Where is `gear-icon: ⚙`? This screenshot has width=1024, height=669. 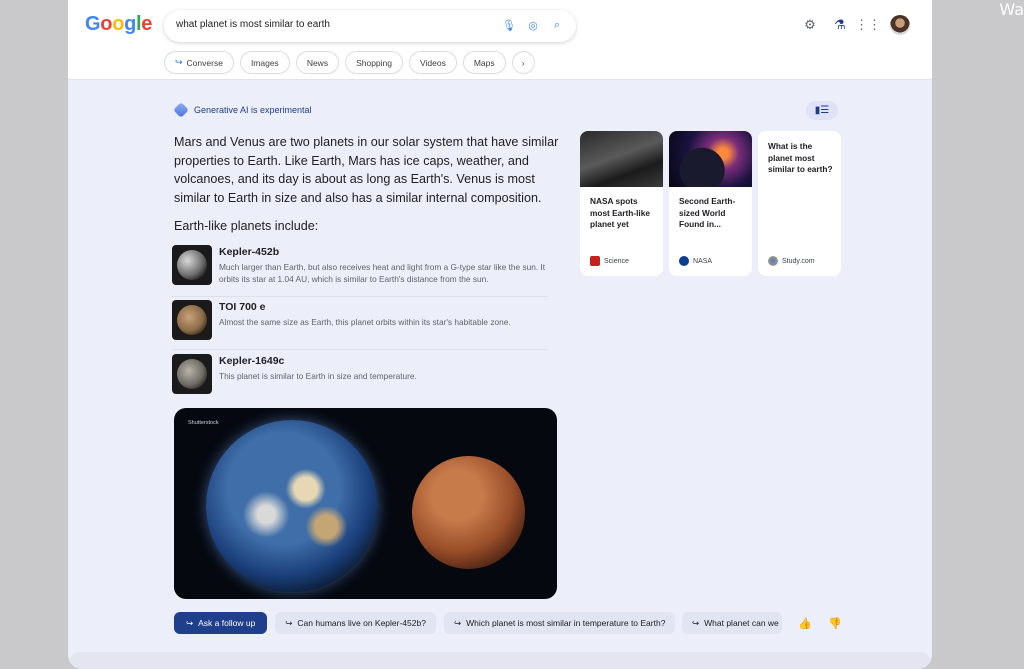
gear-icon: ⚙ is located at coordinates (810, 25).